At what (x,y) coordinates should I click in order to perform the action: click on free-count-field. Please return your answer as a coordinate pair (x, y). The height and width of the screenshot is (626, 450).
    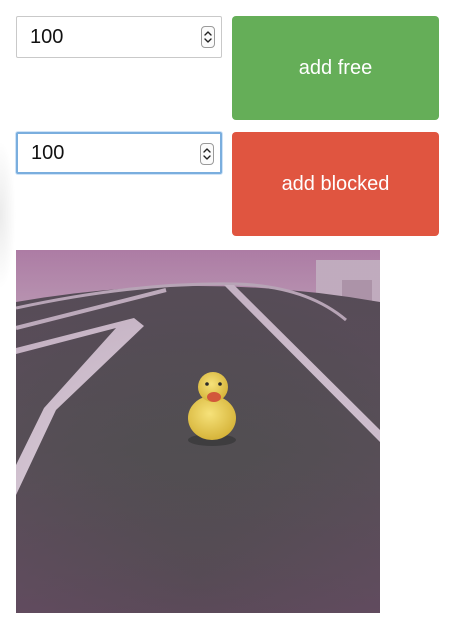
    Looking at the image, I should click on (119, 37).